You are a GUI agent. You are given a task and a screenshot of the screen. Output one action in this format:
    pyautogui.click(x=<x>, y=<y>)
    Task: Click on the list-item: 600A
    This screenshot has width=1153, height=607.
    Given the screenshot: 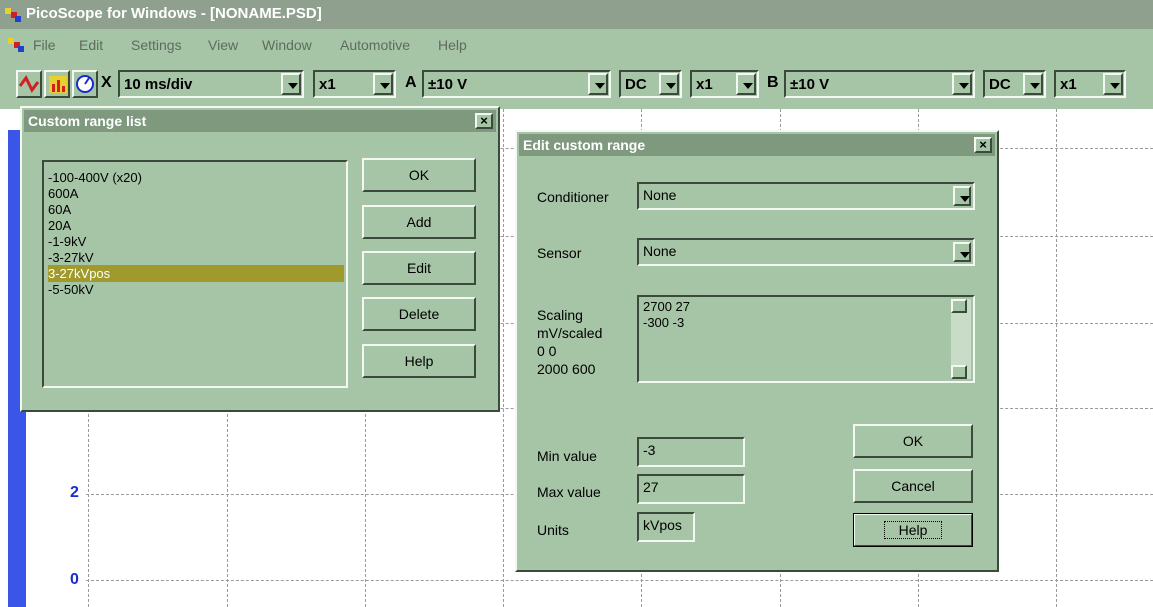 What is the action you would take?
    pyautogui.click(x=196, y=193)
    